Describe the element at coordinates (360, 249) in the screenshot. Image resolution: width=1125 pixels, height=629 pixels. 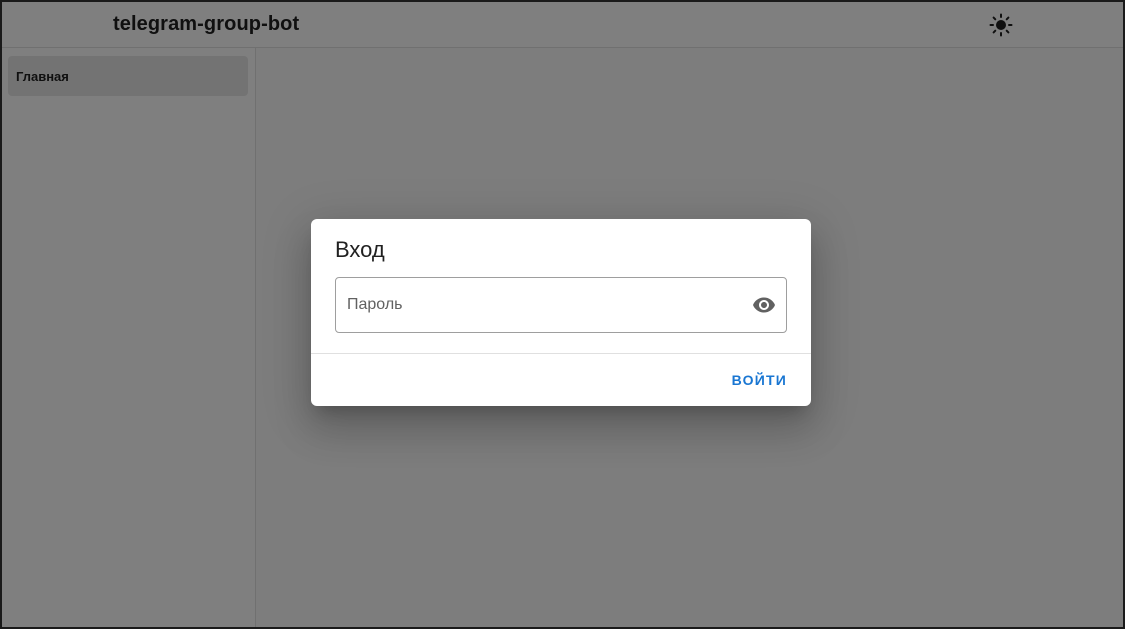
I see `dialog-title: Вход` at that location.